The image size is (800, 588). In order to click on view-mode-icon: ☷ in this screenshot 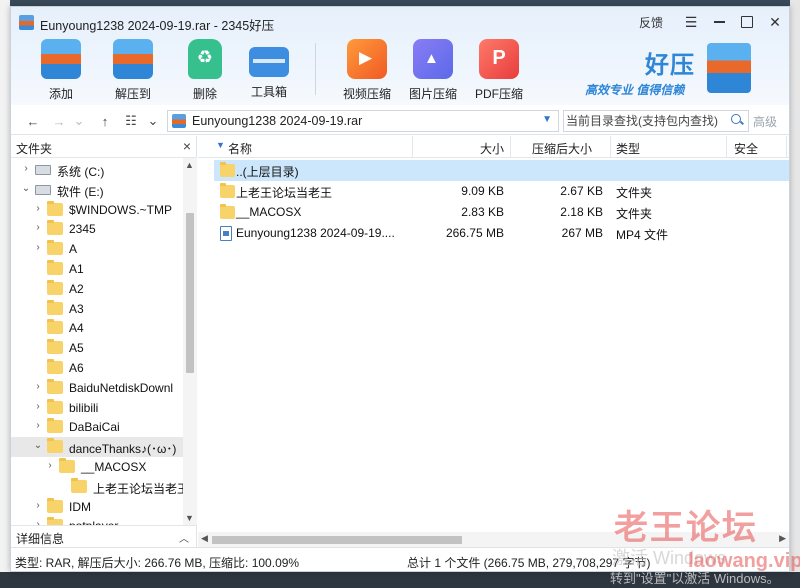, I will do `click(131, 121)`.